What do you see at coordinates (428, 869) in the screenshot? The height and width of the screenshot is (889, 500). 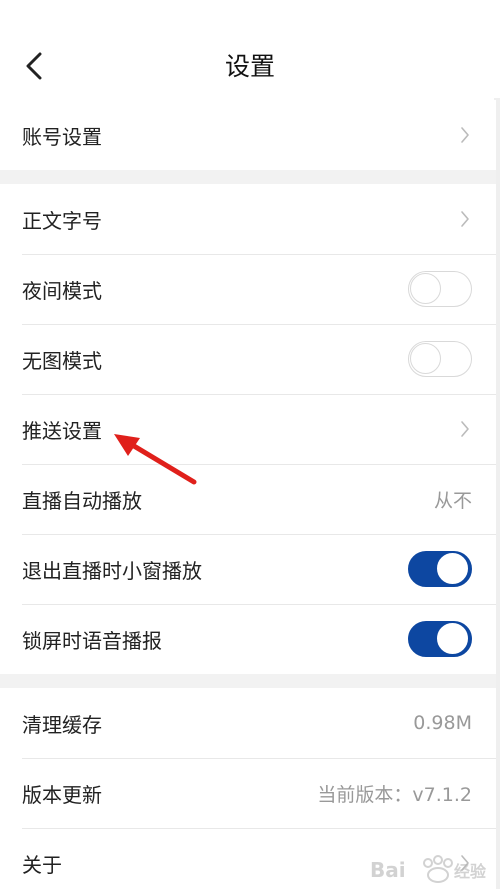 I see `watermark-logo-icon: Bai 经验` at bounding box center [428, 869].